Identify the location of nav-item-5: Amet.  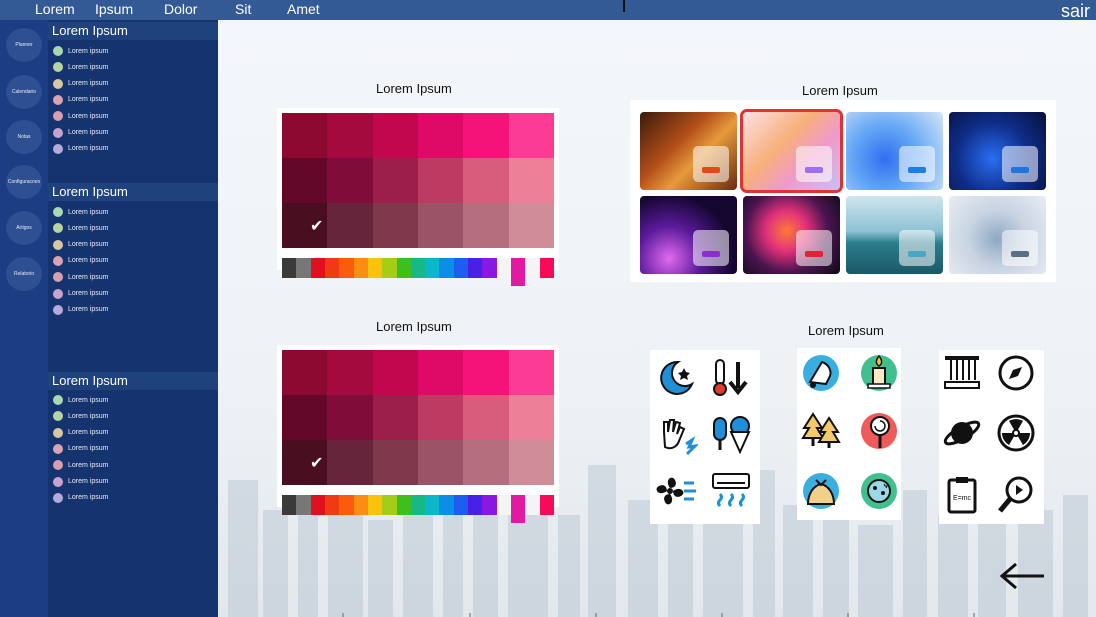
(303, 9).